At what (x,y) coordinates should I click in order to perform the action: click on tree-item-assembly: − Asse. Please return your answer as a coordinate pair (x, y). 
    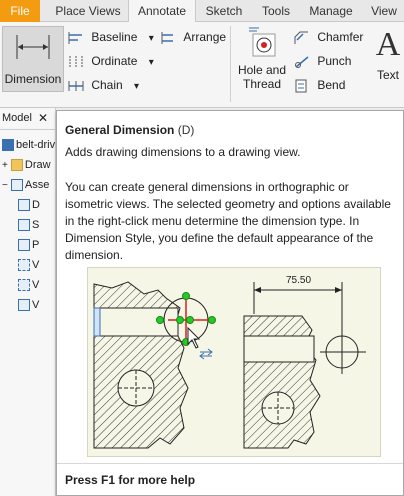
    Looking at the image, I should click on (25, 185).